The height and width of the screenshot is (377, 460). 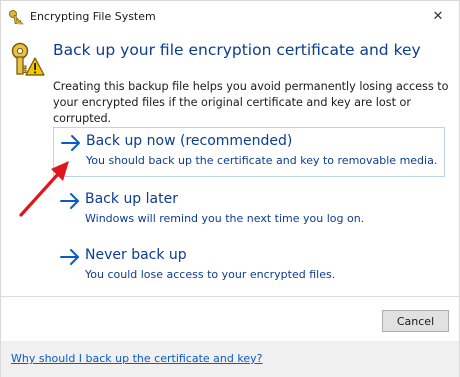 What do you see at coordinates (93, 16) in the screenshot?
I see `window-title: Encrypting File System` at bounding box center [93, 16].